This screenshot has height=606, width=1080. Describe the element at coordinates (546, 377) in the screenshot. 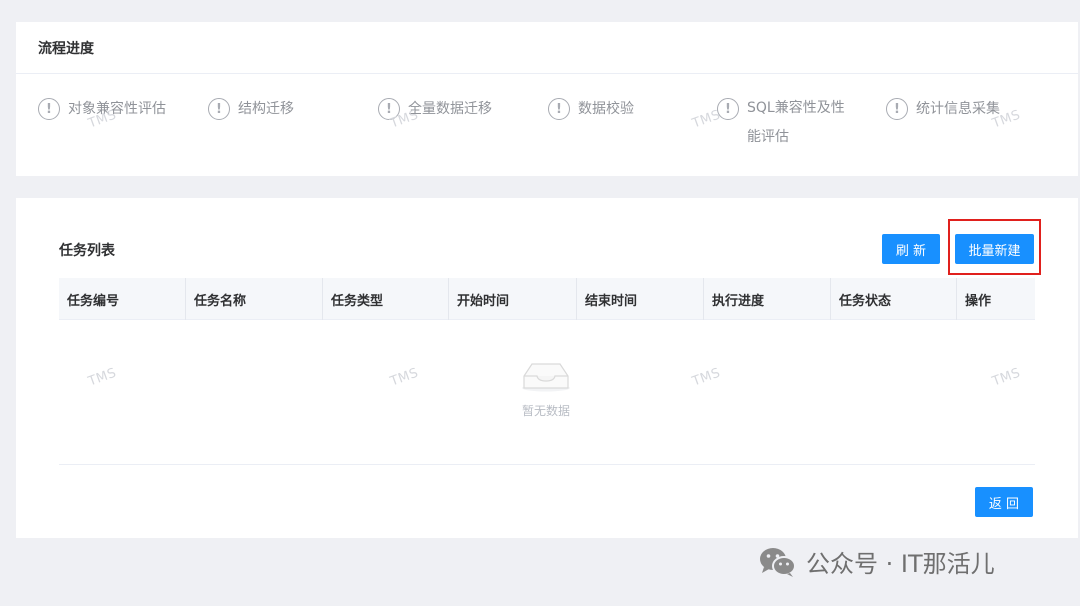

I see `empty-inbox-icon` at that location.